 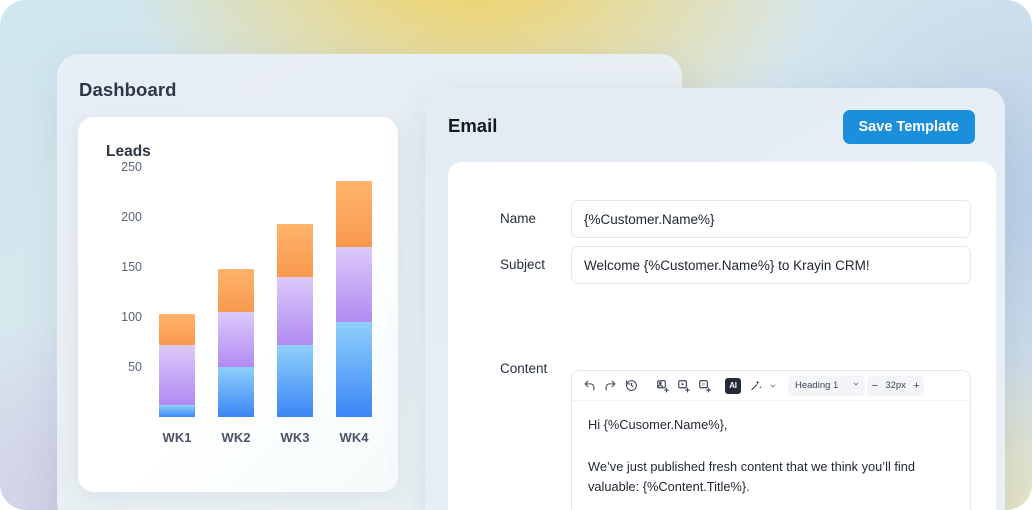 I want to click on page-title: Dashboard, so click(x=128, y=89).